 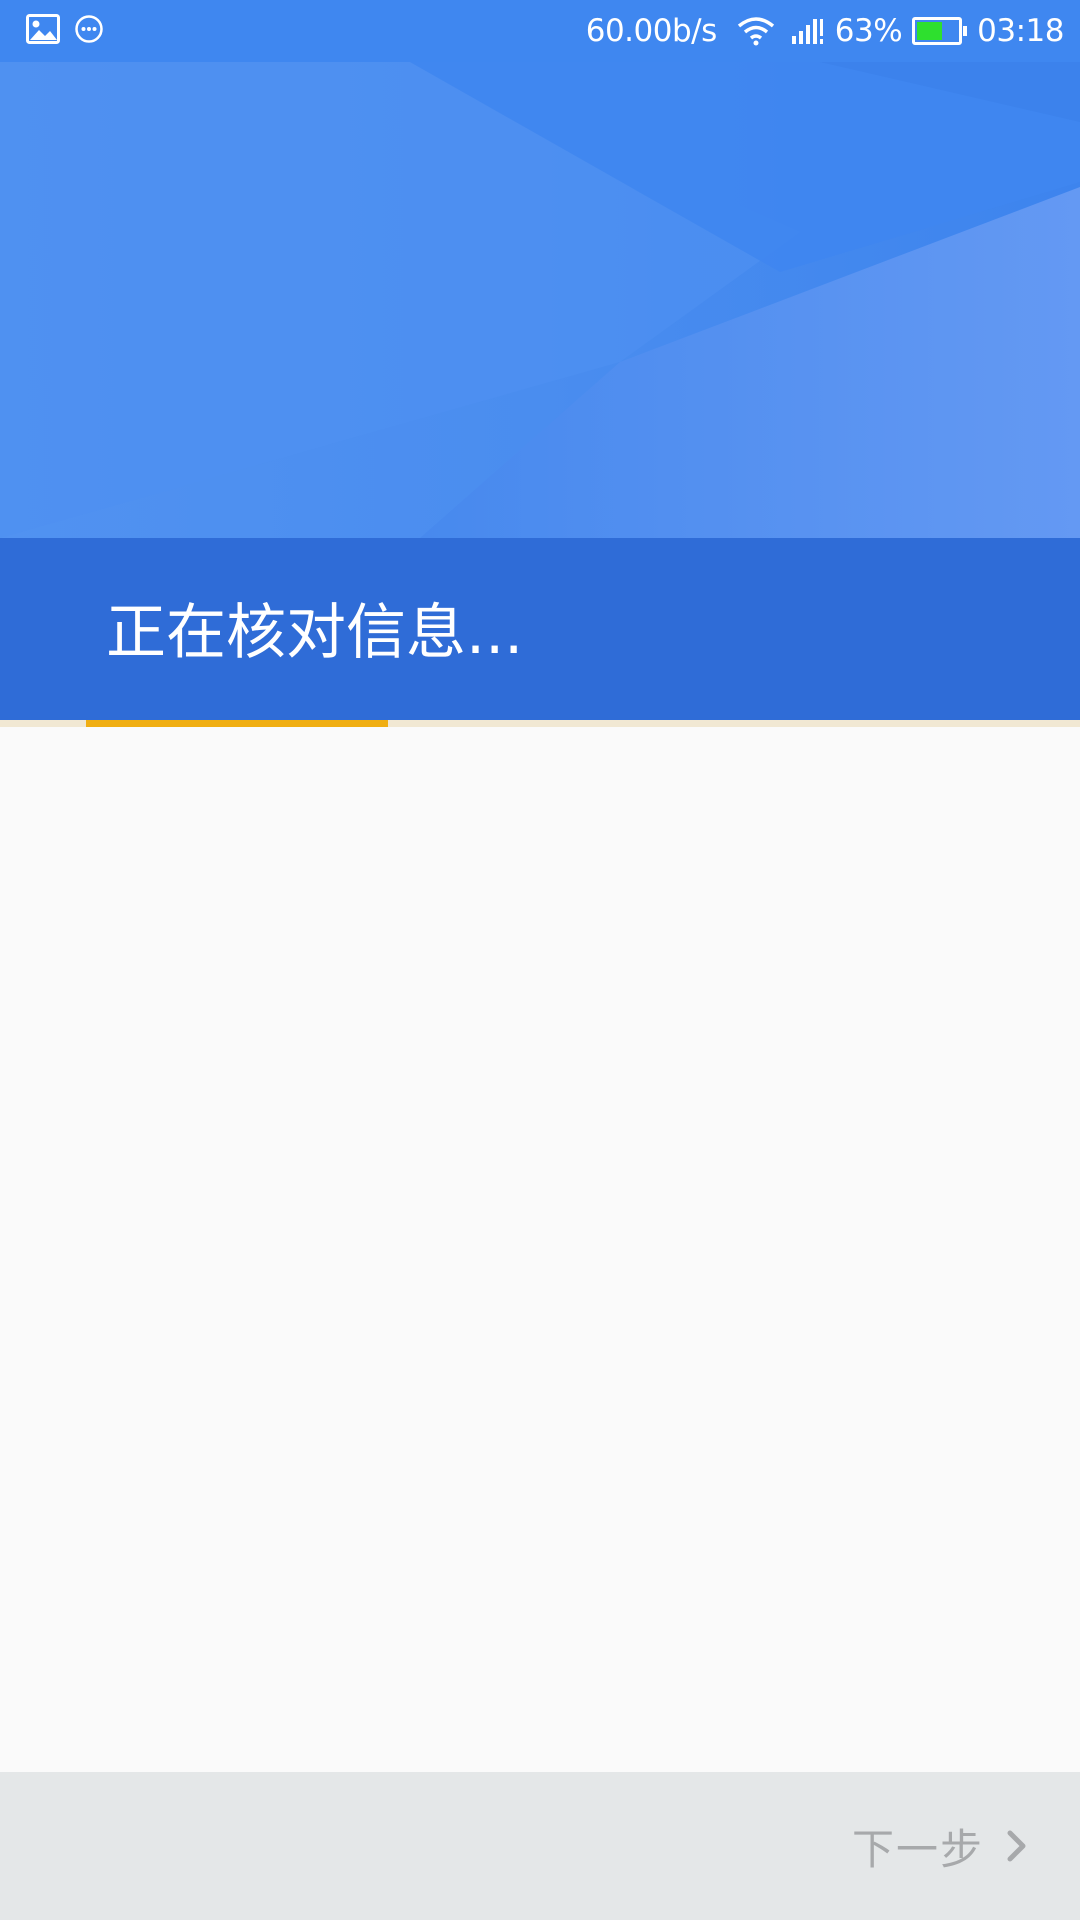 What do you see at coordinates (868, 31) in the screenshot?
I see `battery-percent: 63%` at bounding box center [868, 31].